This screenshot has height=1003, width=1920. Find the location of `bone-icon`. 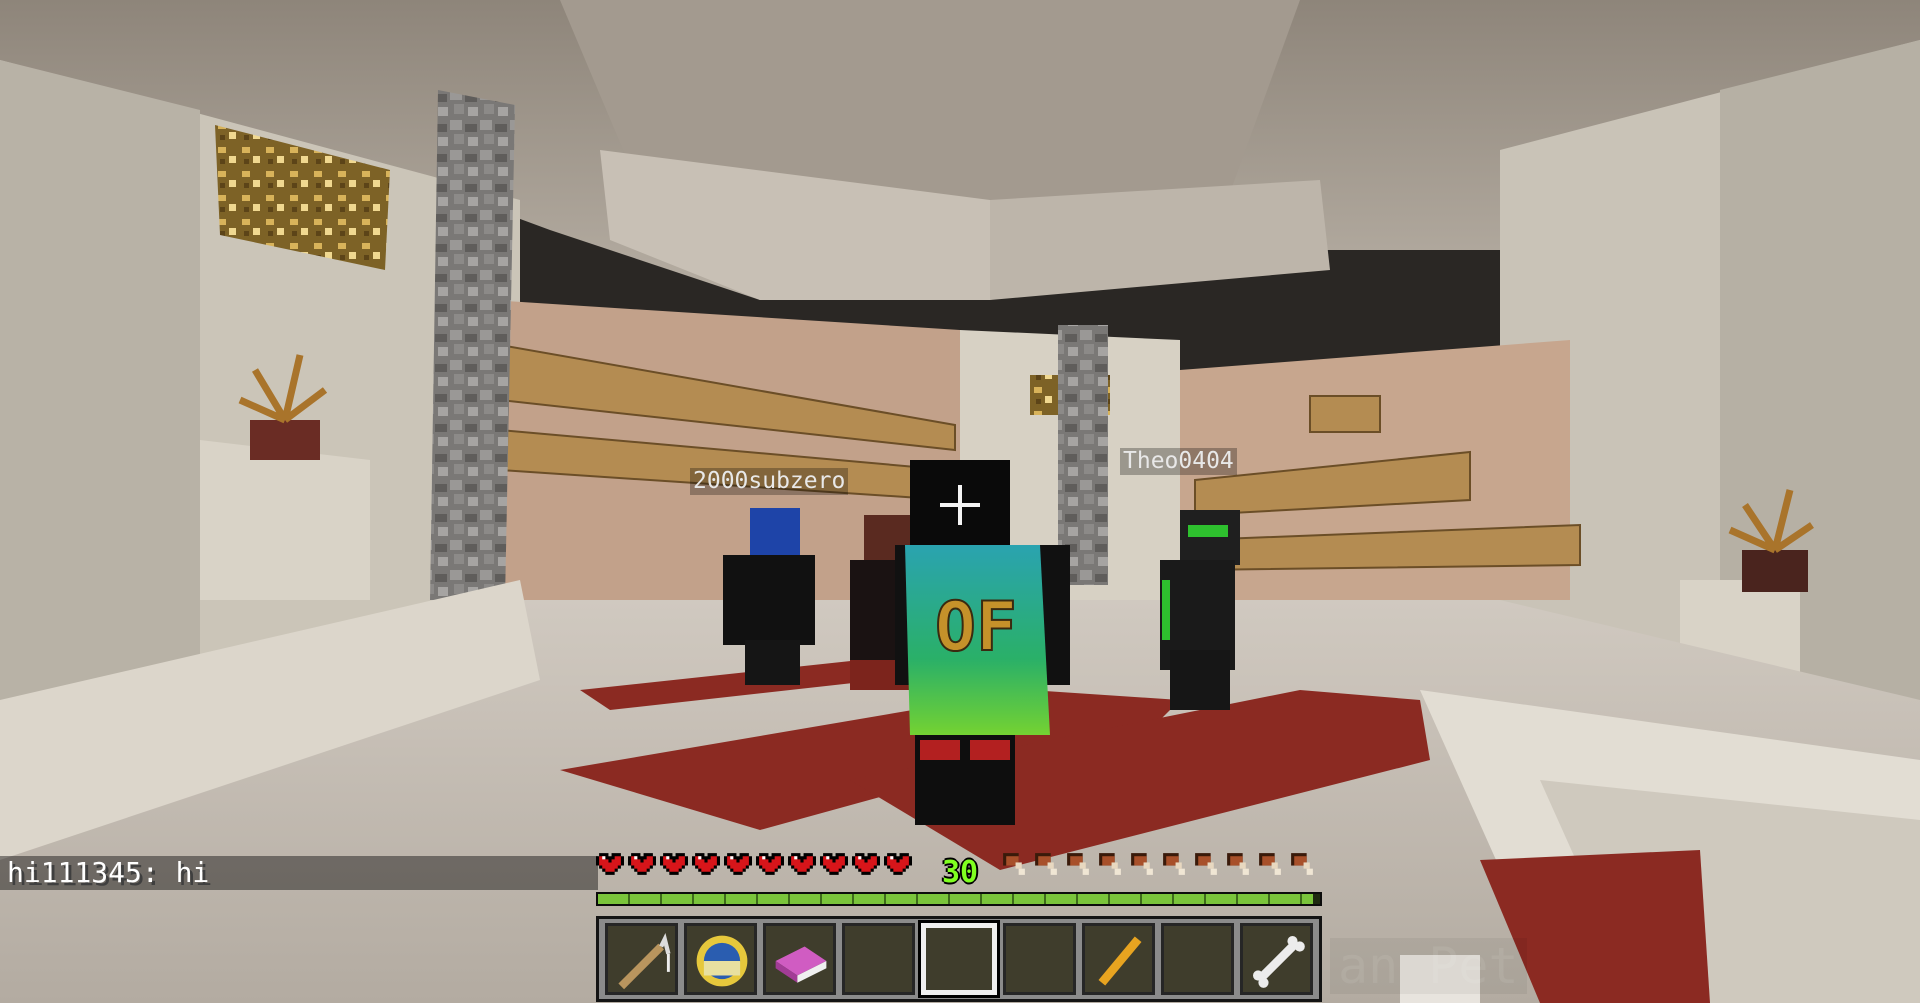

bone-icon is located at coordinates (1279, 961).